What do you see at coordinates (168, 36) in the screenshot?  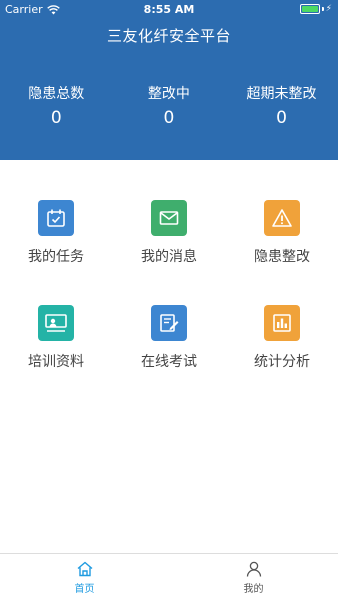 I see `app-title: 三友化纤安全平台` at bounding box center [168, 36].